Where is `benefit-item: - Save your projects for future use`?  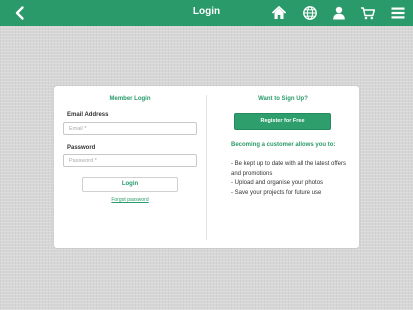 benefit-item: - Save your projects for future use is located at coordinates (276, 192).